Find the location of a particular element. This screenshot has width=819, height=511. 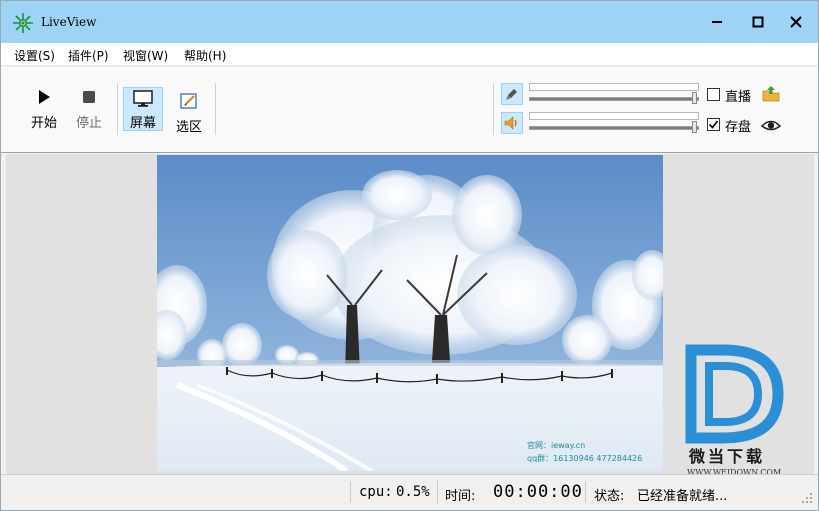

start-label: 开始 is located at coordinates (43, 123).